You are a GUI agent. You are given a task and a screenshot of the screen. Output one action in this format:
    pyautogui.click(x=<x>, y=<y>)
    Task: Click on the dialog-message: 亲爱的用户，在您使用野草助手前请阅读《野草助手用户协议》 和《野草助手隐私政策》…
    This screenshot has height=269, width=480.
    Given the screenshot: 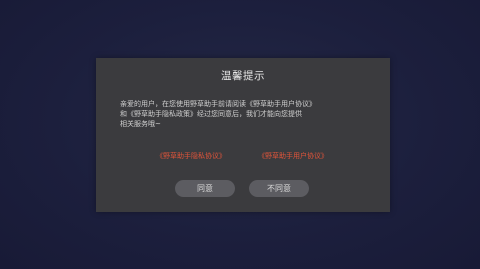 What is the action you would take?
    pyautogui.click(x=245, y=114)
    